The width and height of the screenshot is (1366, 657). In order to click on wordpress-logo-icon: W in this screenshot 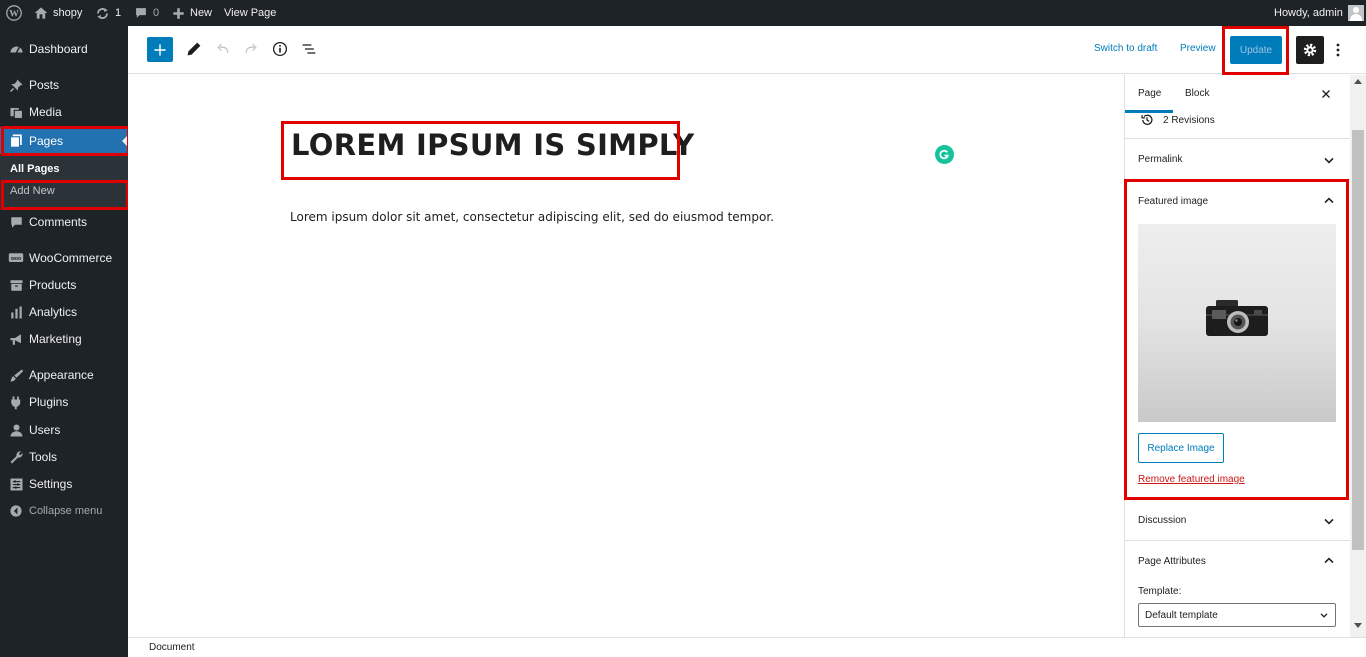, I will do `click(14, 13)`.